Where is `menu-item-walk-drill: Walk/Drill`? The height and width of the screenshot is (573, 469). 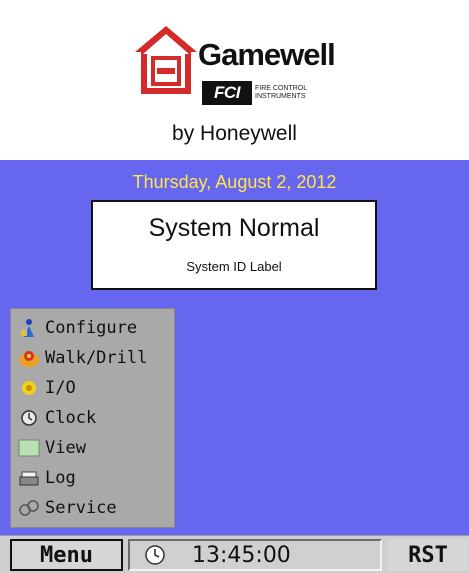
menu-item-walk-drill: Walk/Drill is located at coordinates (92, 357).